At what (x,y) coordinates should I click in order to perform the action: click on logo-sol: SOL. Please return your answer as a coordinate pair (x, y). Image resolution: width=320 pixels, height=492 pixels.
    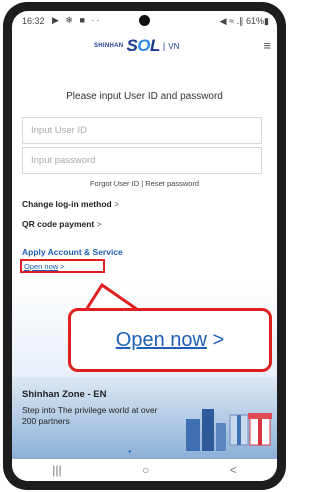
    Looking at the image, I should click on (143, 45).